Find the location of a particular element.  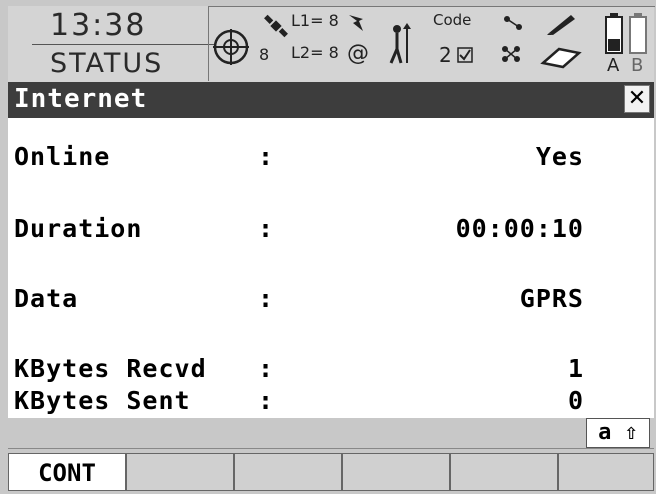

field-row-kbytes-sent: KBytes Sent : 0 is located at coordinates (308, 404).